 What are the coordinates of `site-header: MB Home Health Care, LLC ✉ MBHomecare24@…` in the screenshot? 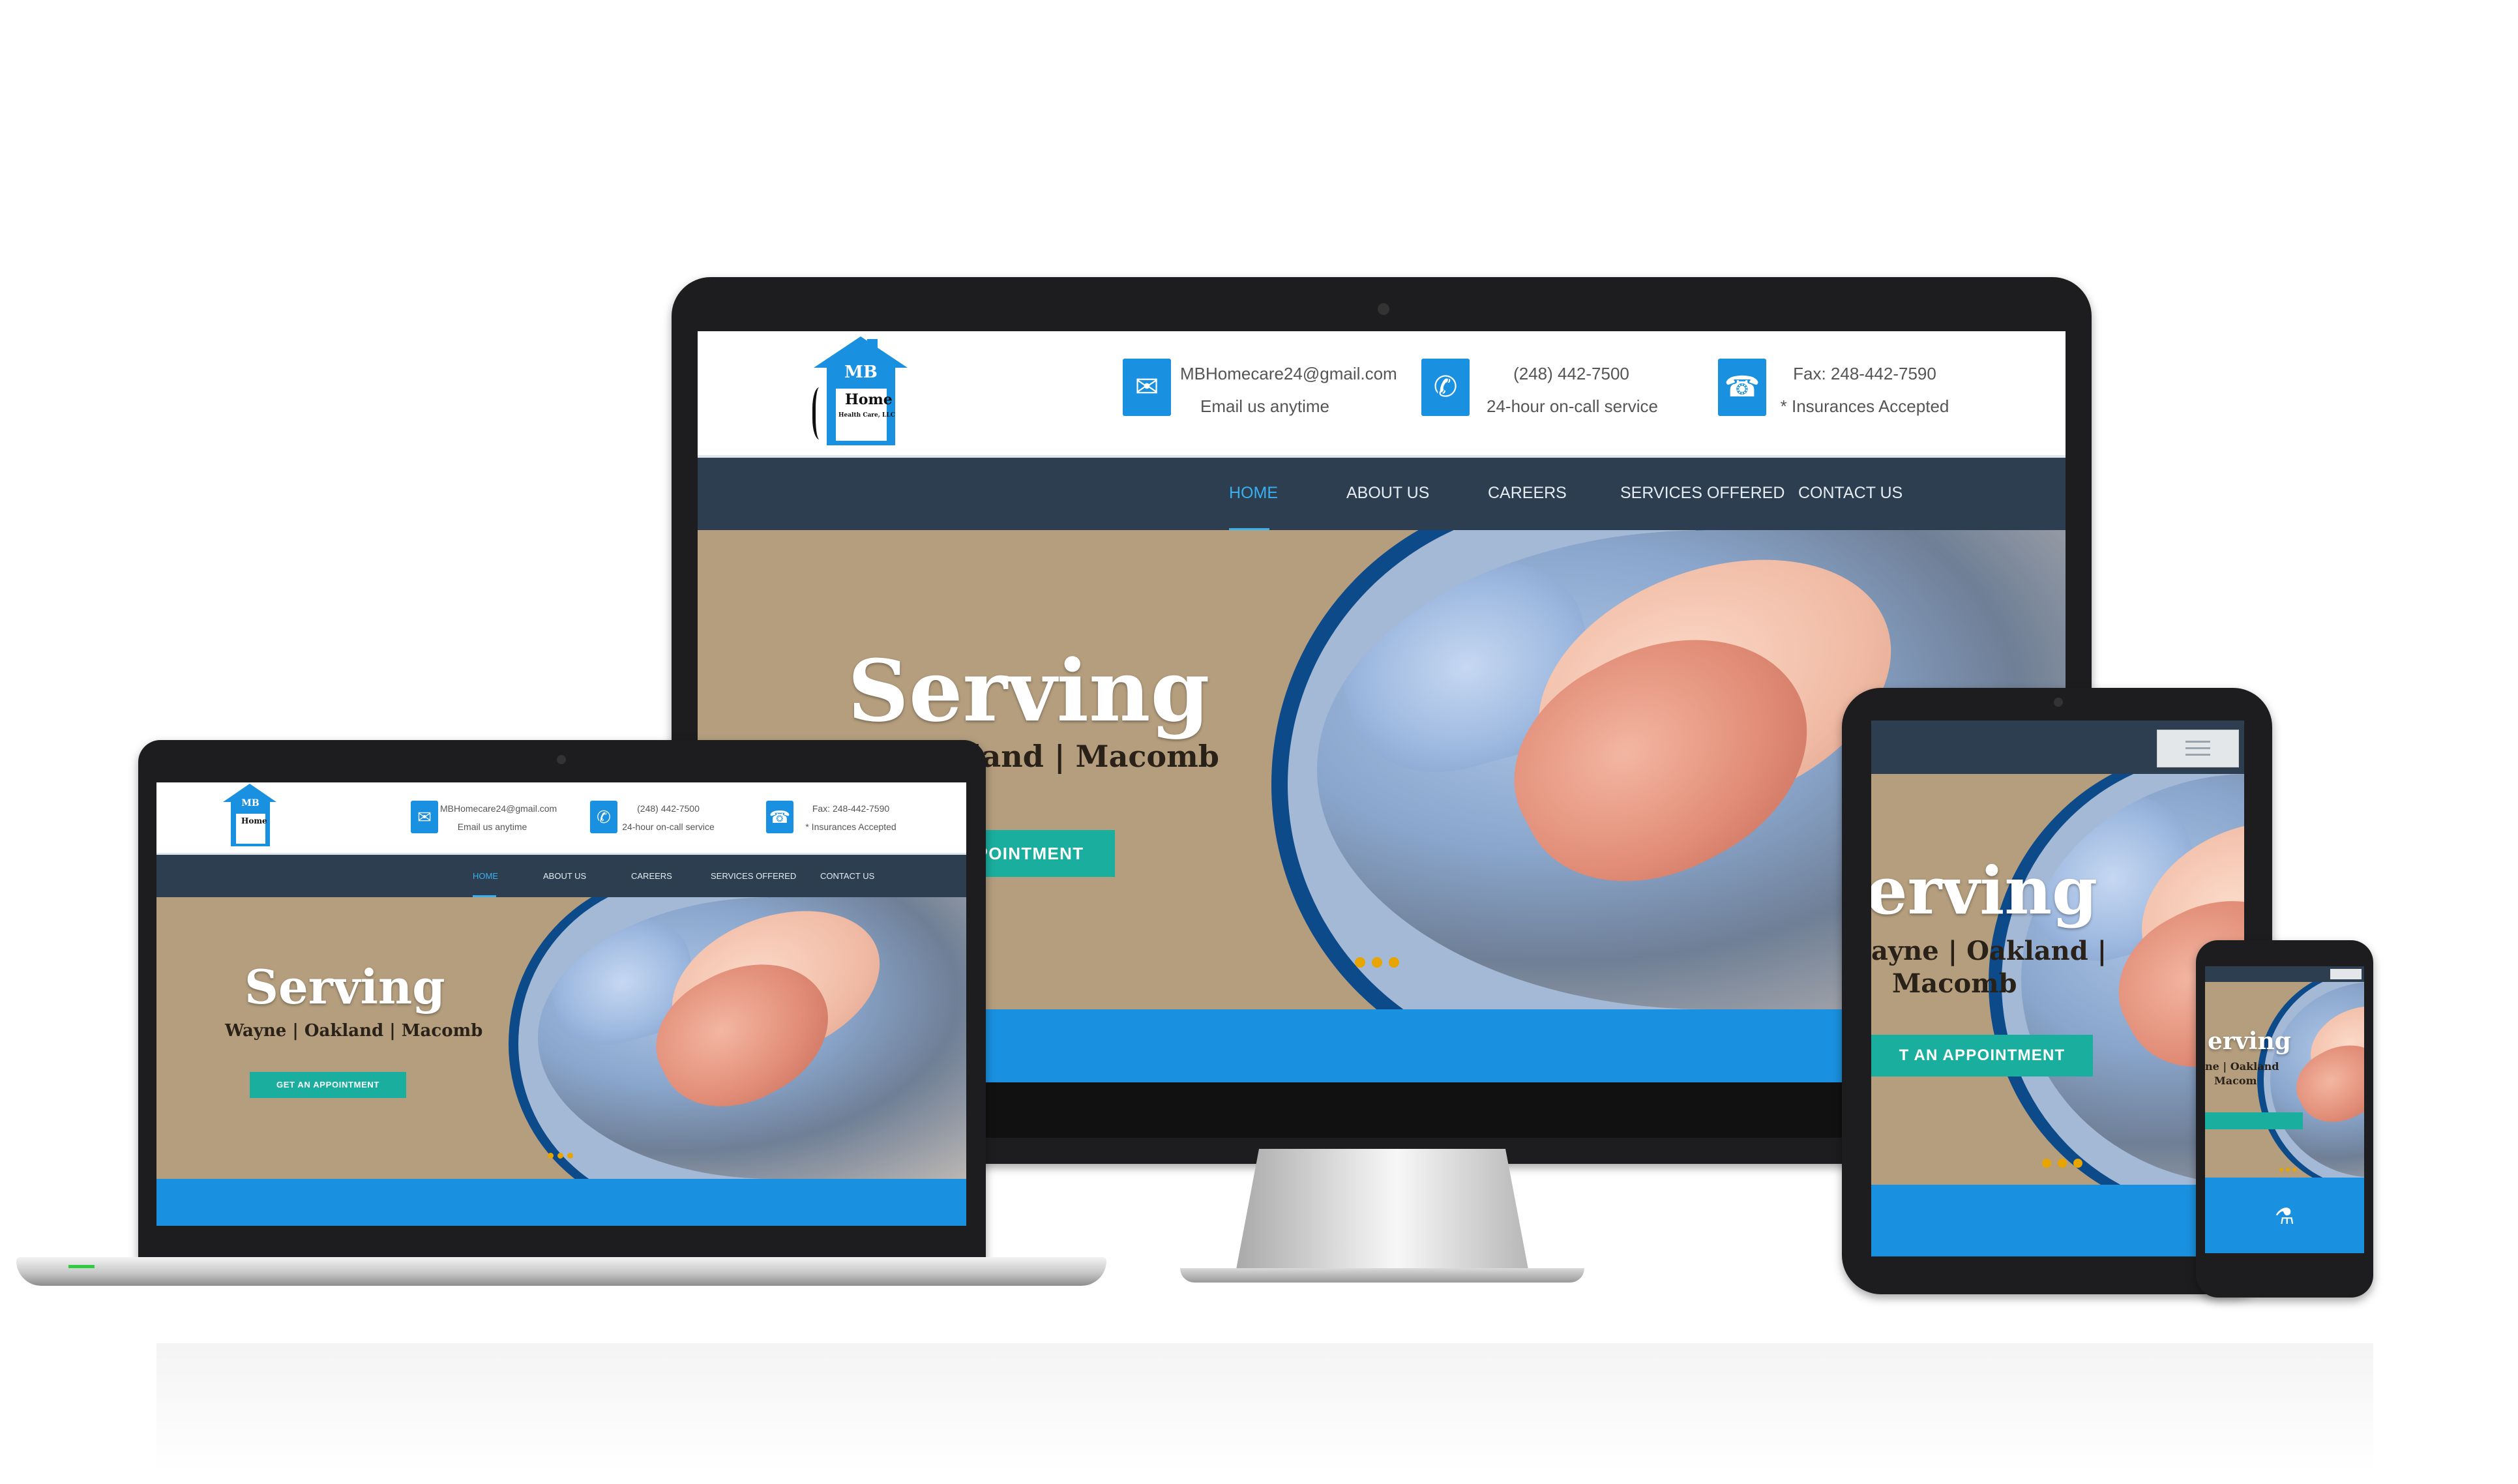 It's located at (1382, 393).